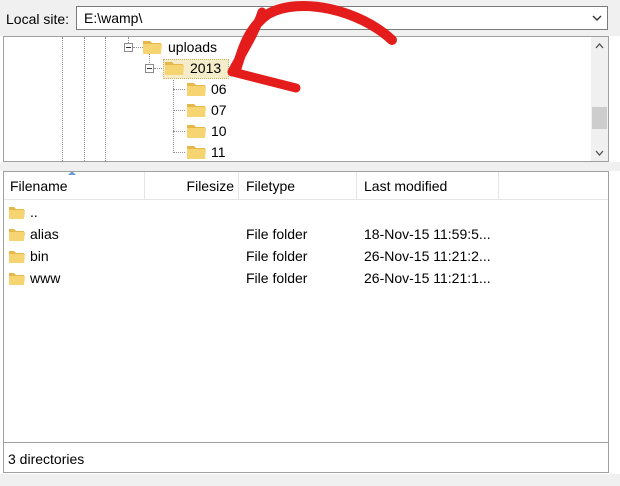 This screenshot has width=620, height=486. Describe the element at coordinates (219, 110) in the screenshot. I see `tree-item-07: 07` at that location.